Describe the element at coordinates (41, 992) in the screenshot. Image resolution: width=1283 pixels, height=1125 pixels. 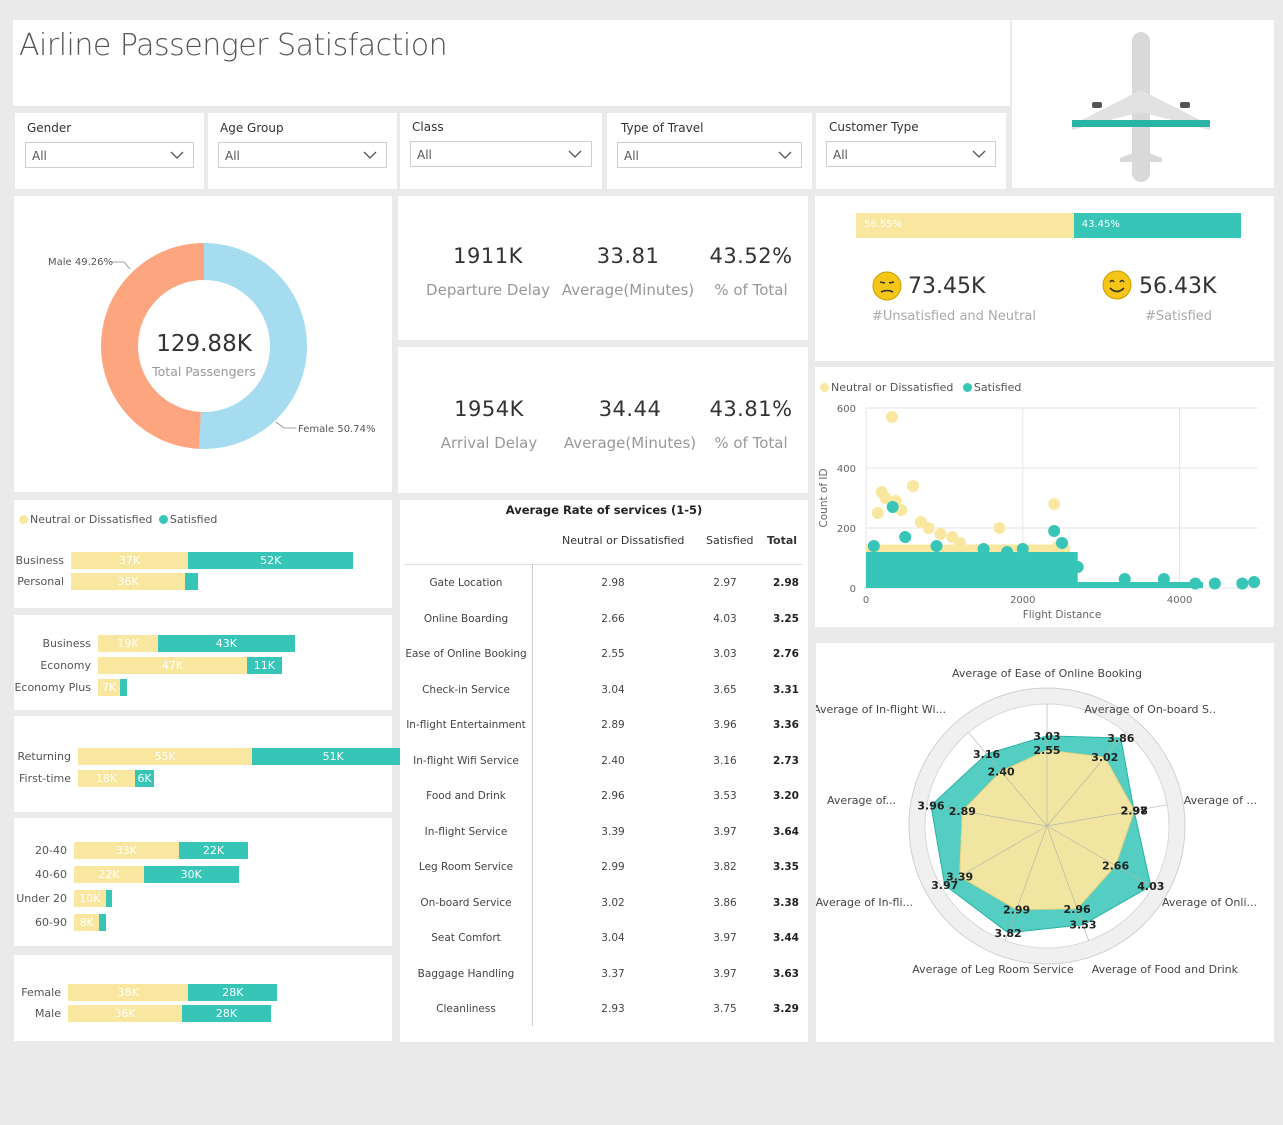
I see `bar-category-label: Female` at that location.